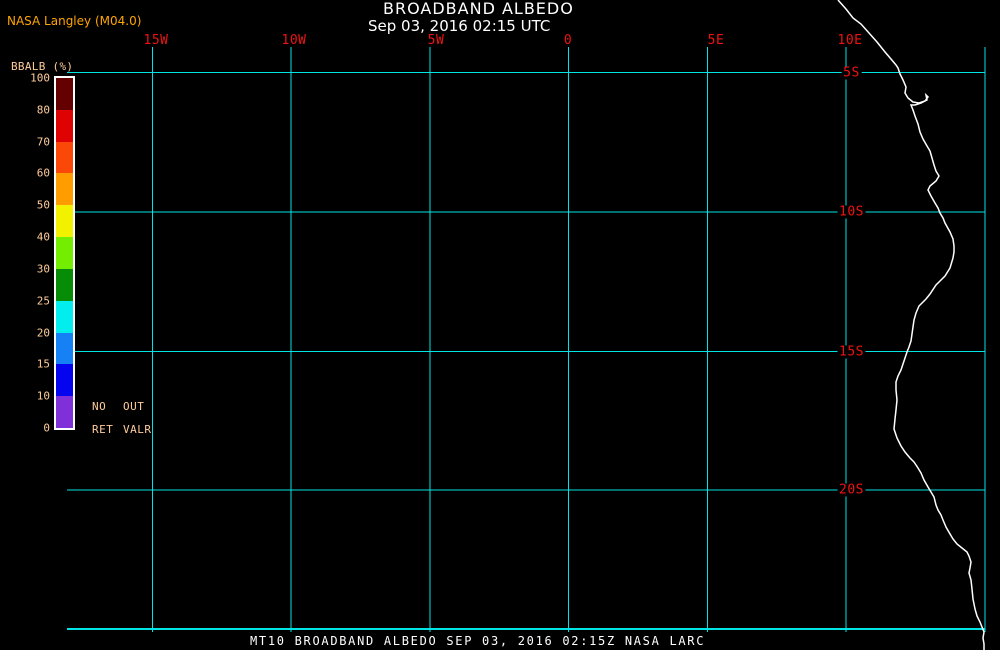 The image size is (1000, 650). I want to click on colorbar-tick-label: 10, so click(43, 396).